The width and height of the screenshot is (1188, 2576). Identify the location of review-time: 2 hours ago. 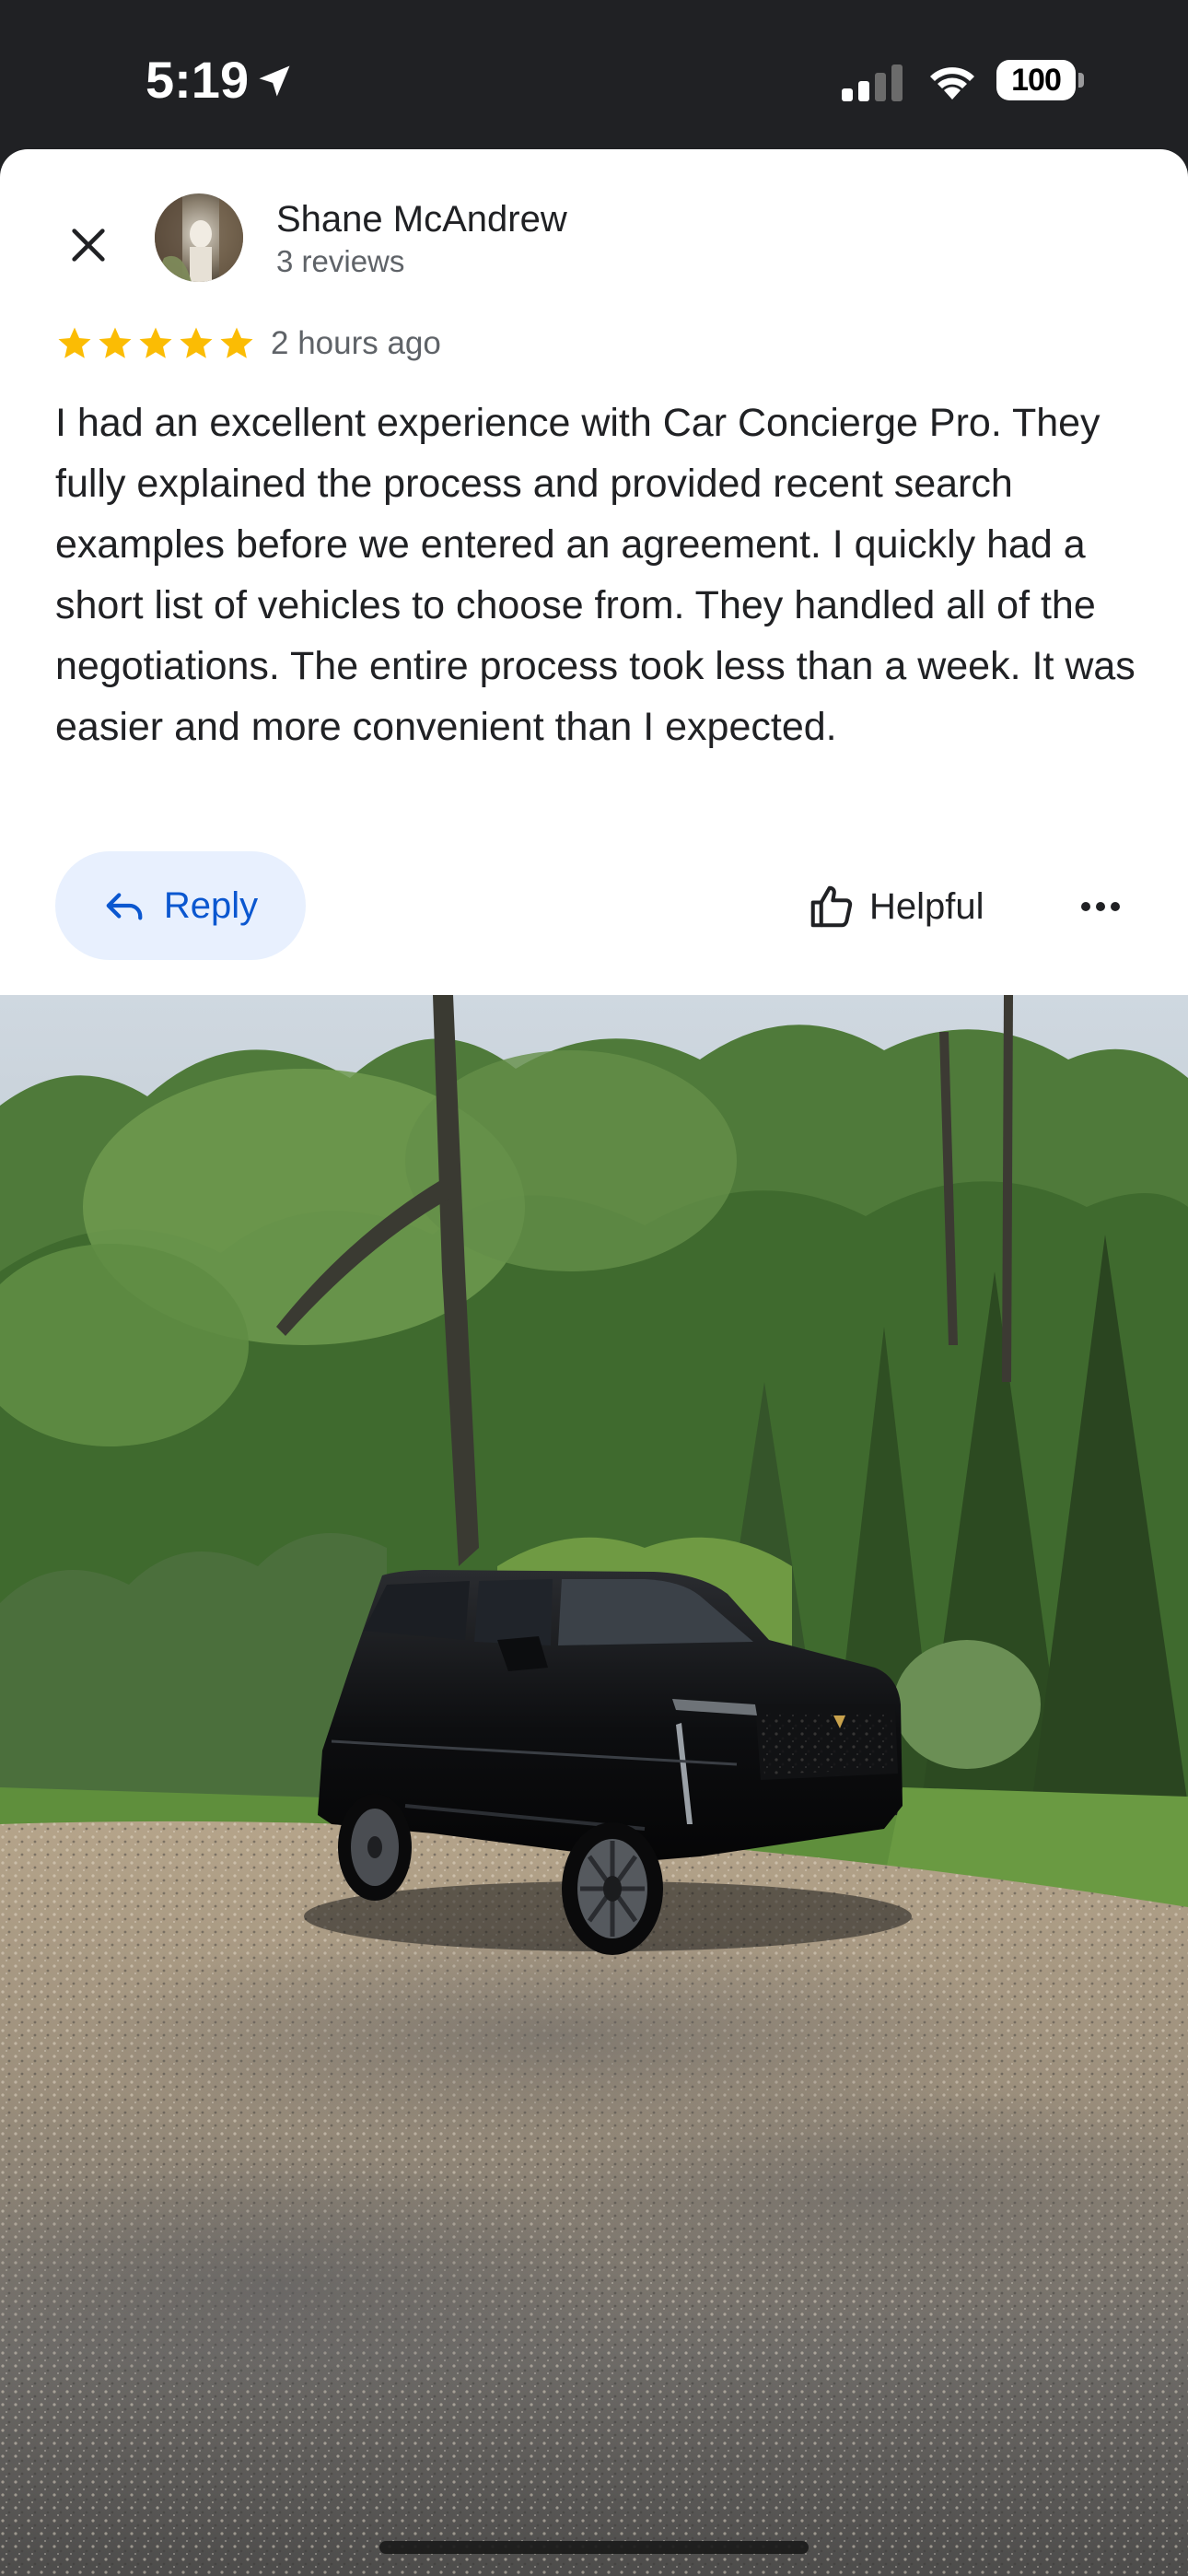
(356, 343).